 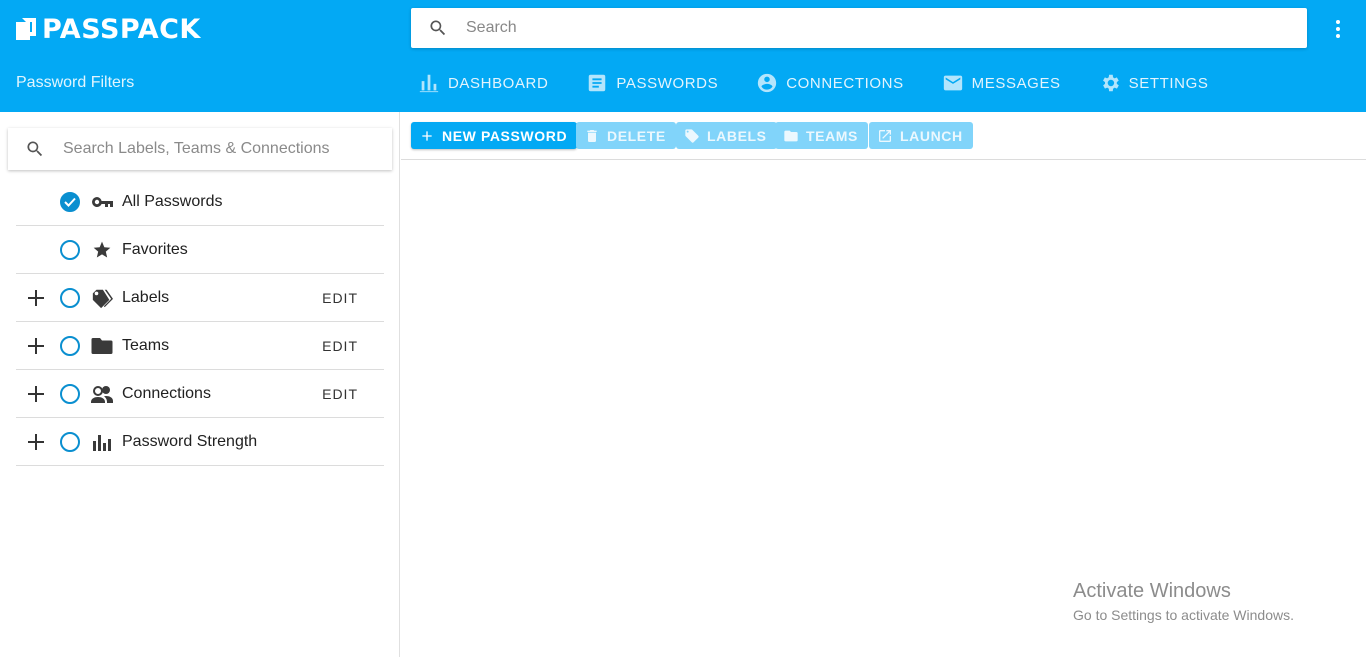 What do you see at coordinates (636, 135) in the screenshot?
I see `delete-label: DELETE` at bounding box center [636, 135].